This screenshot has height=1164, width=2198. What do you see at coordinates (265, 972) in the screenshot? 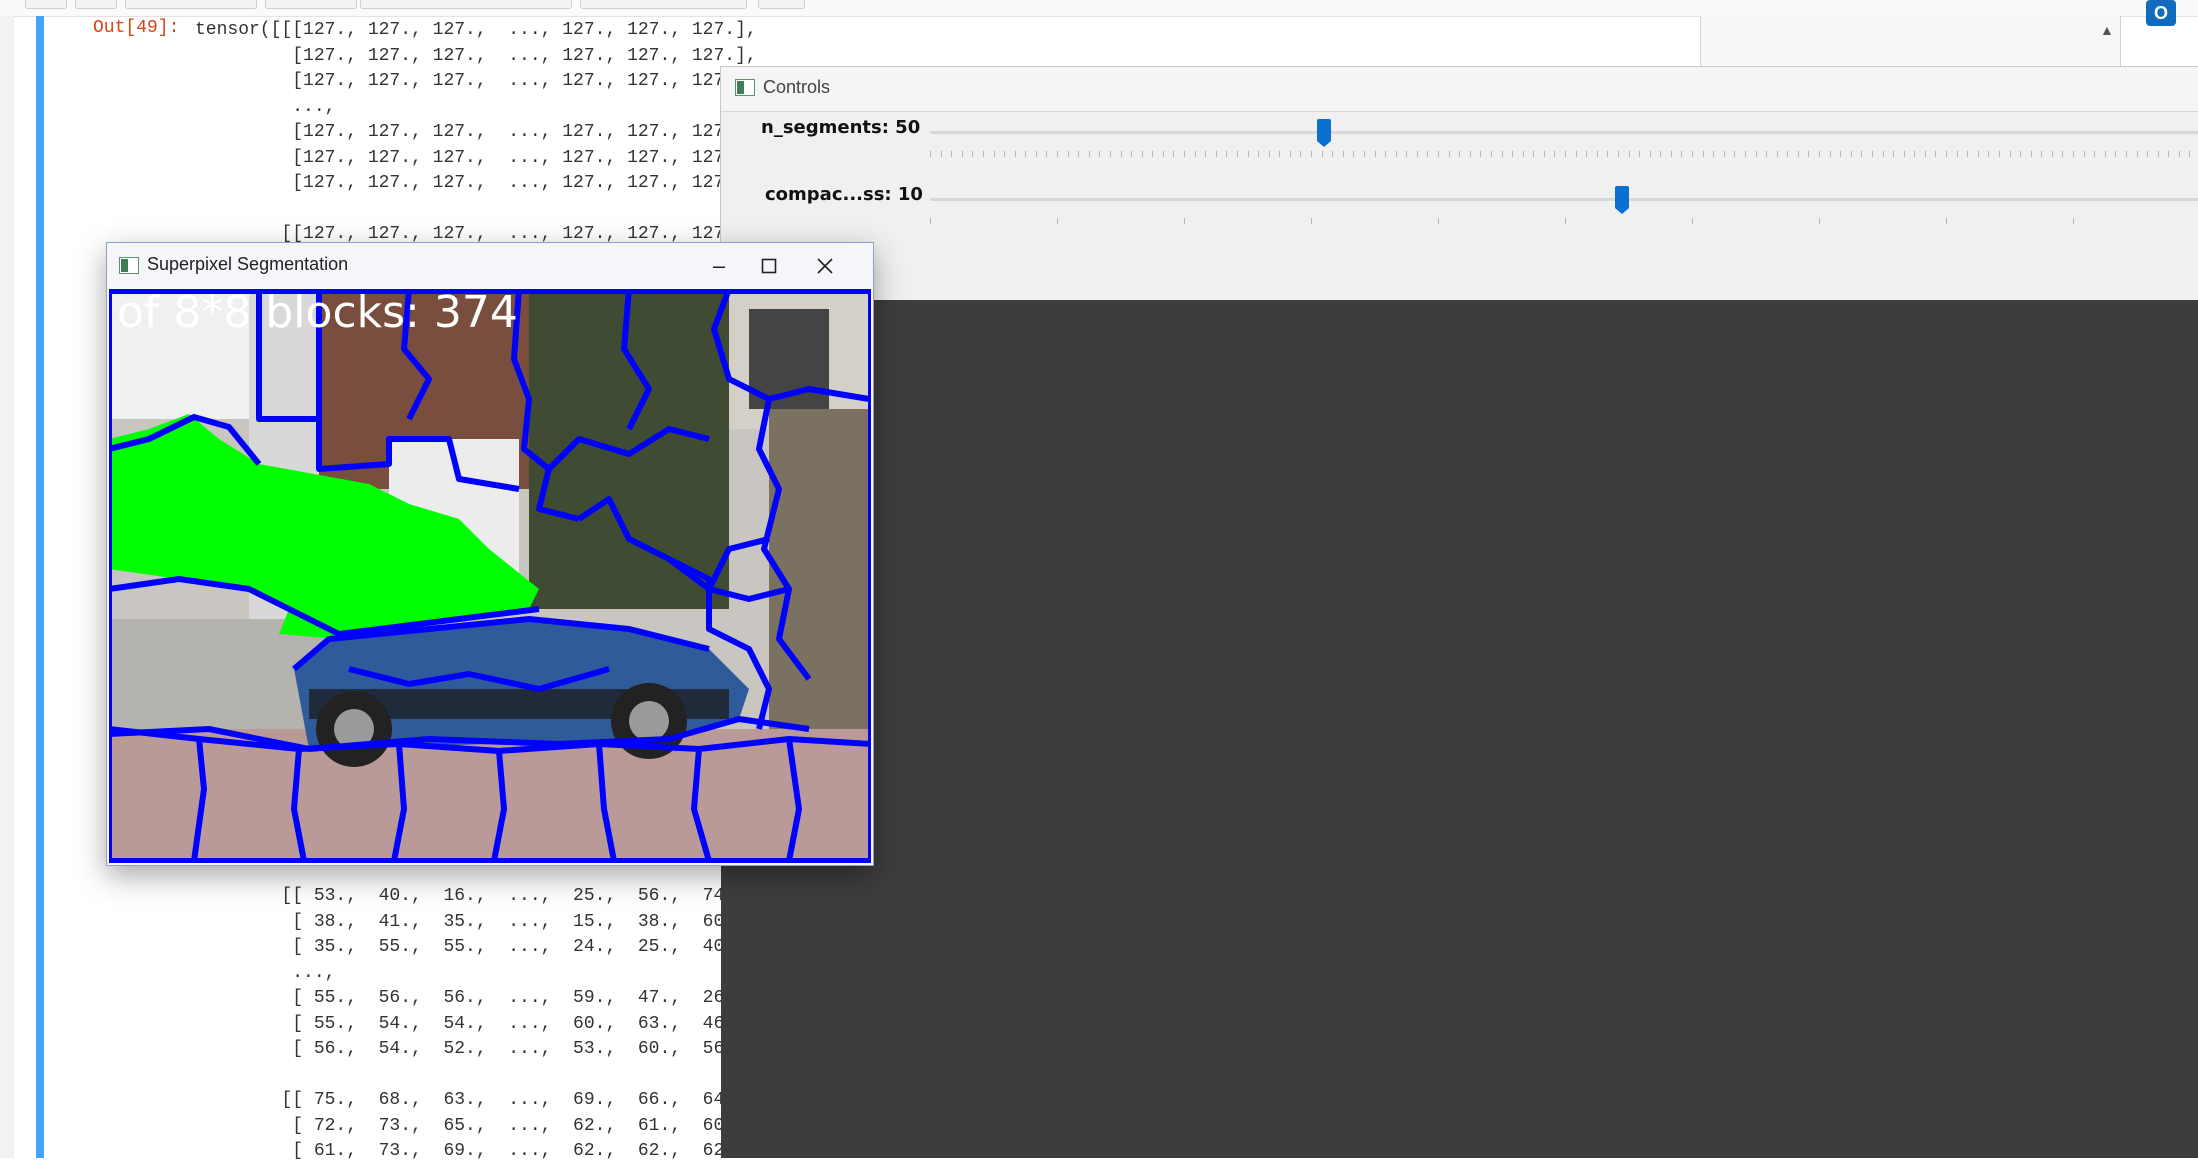
I see `output-line: ...,` at bounding box center [265, 972].